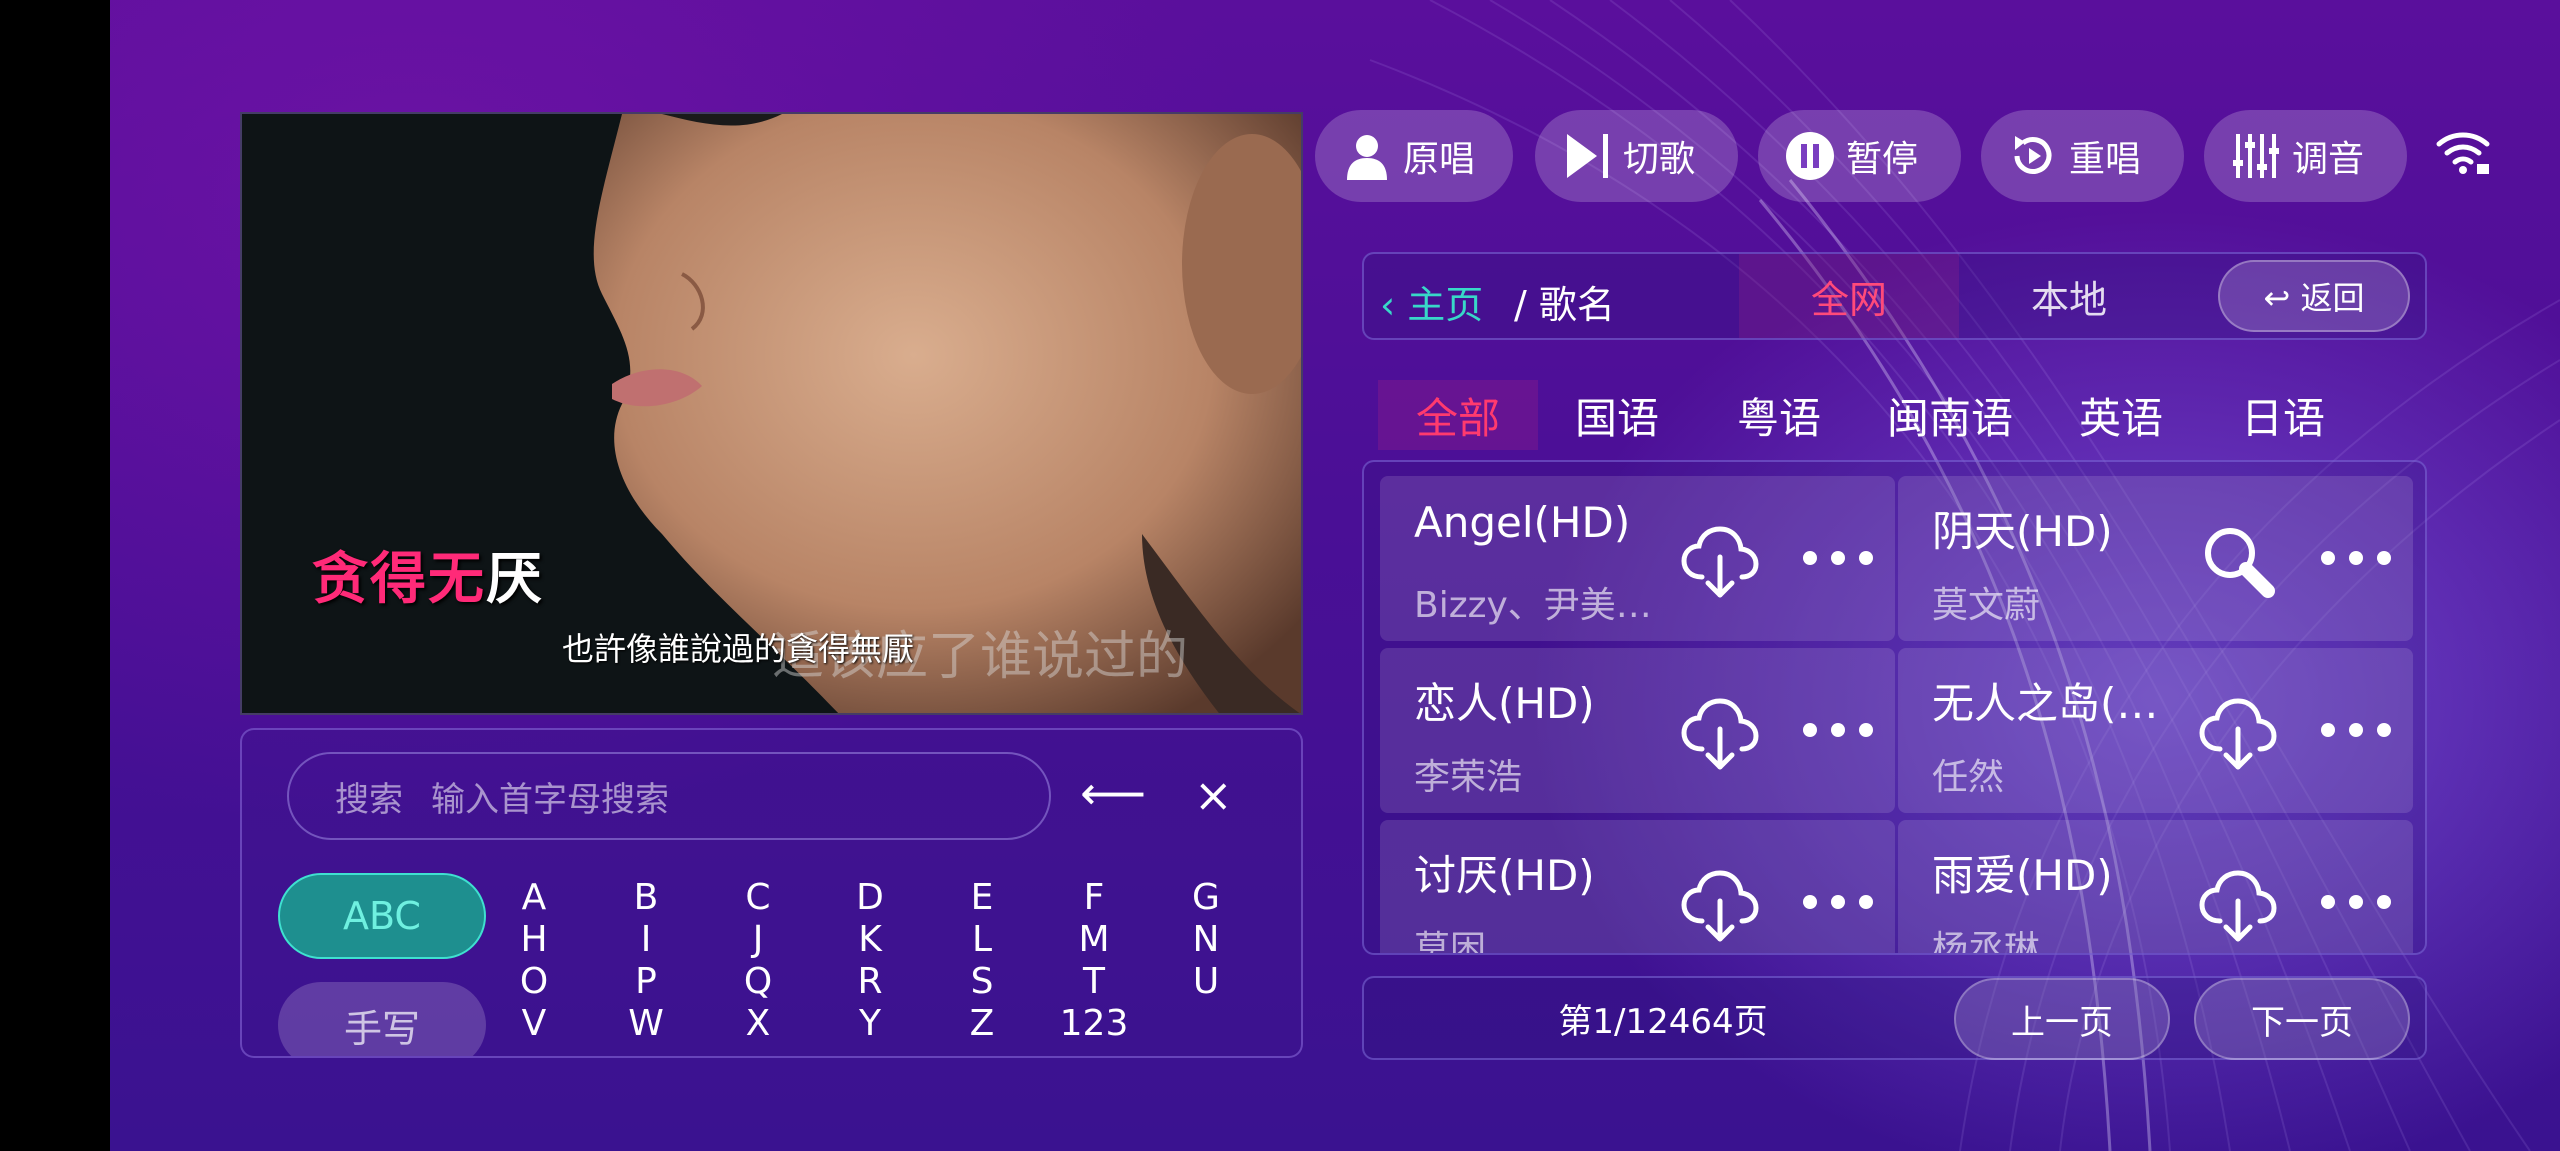 The width and height of the screenshot is (2560, 1151). I want to click on control-label: 调音, so click(2328, 159).